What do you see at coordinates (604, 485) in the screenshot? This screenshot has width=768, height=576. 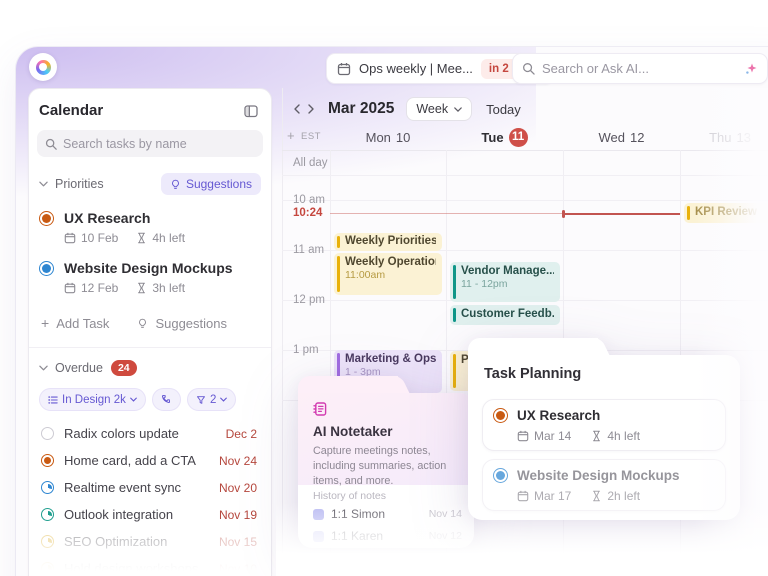 I see `planned-task-card: Website Design Mockups Mar 17 2h left` at bounding box center [604, 485].